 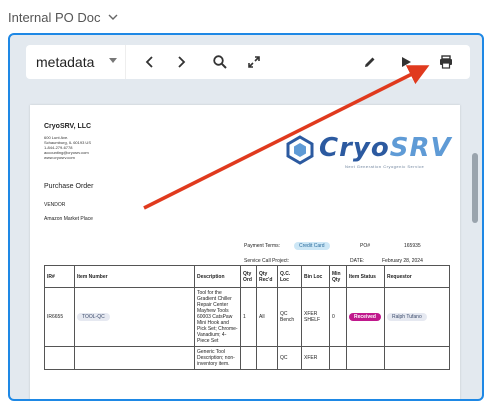 What do you see at coordinates (267, 358) in the screenshot?
I see `qty-recd-cell` at bounding box center [267, 358].